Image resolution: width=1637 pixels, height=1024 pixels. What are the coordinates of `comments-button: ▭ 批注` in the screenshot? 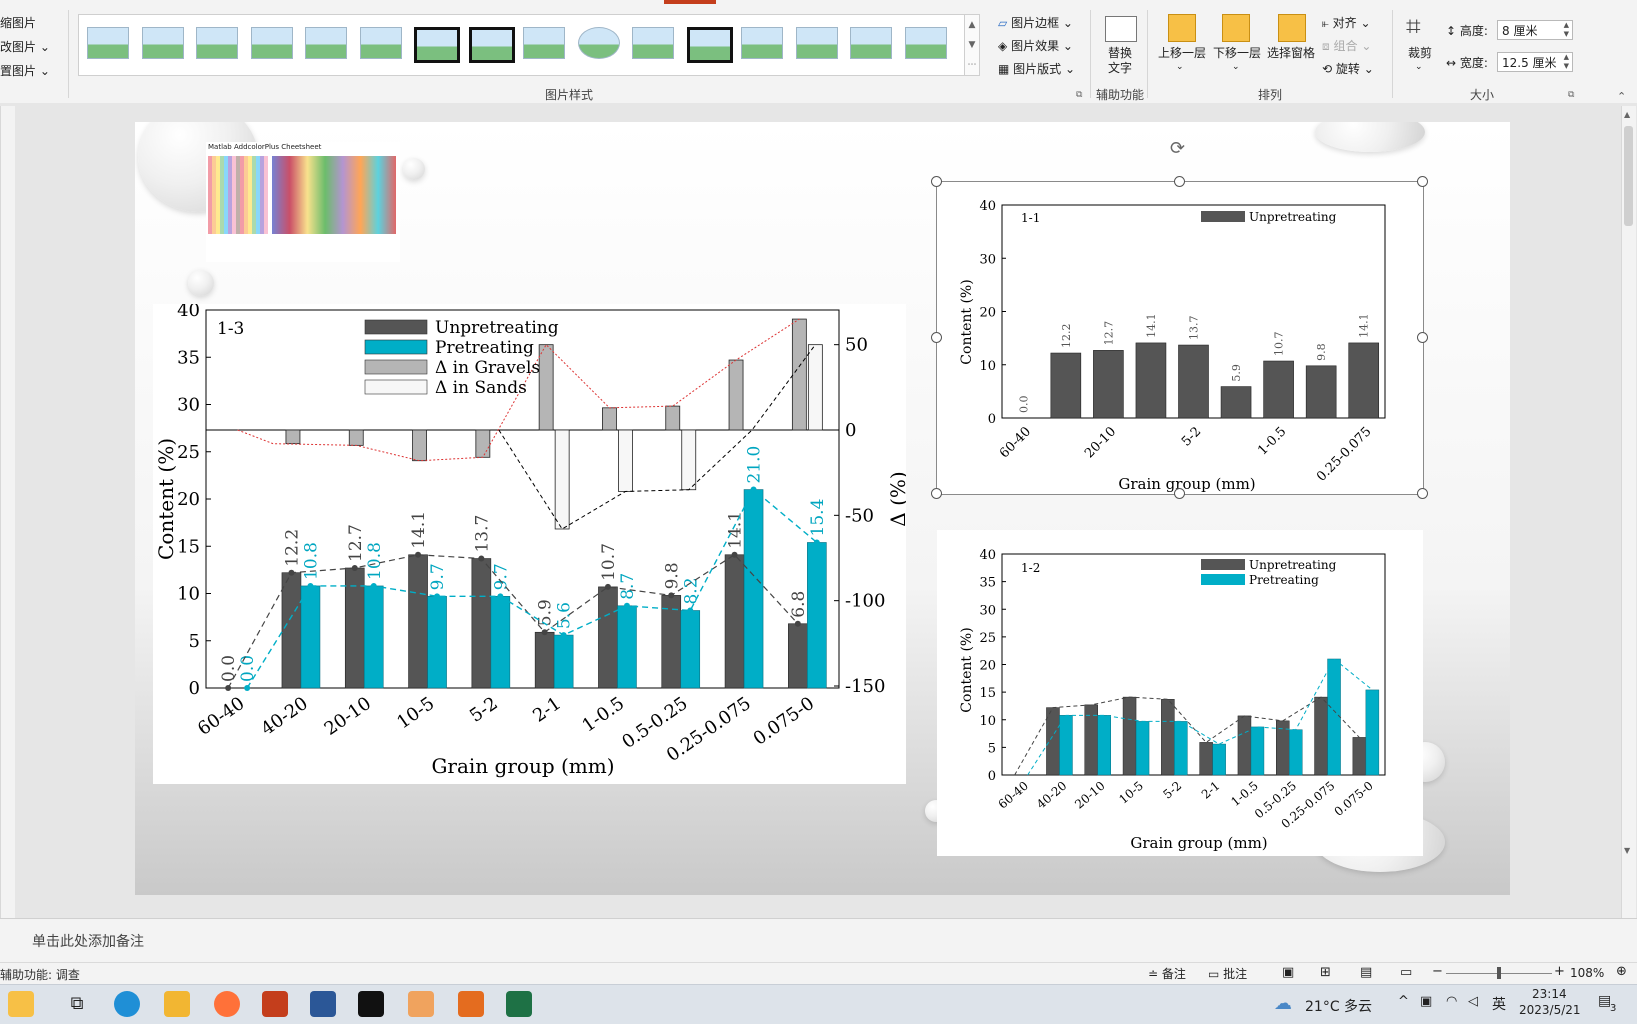 It's located at (1227, 973).